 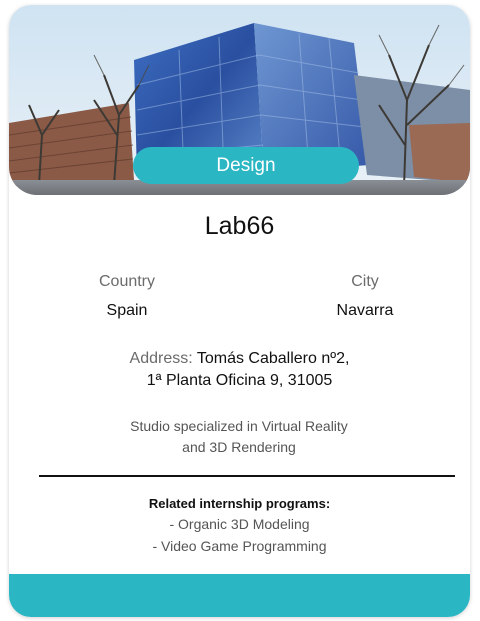 I want to click on card-footer-bar, so click(x=239, y=595).